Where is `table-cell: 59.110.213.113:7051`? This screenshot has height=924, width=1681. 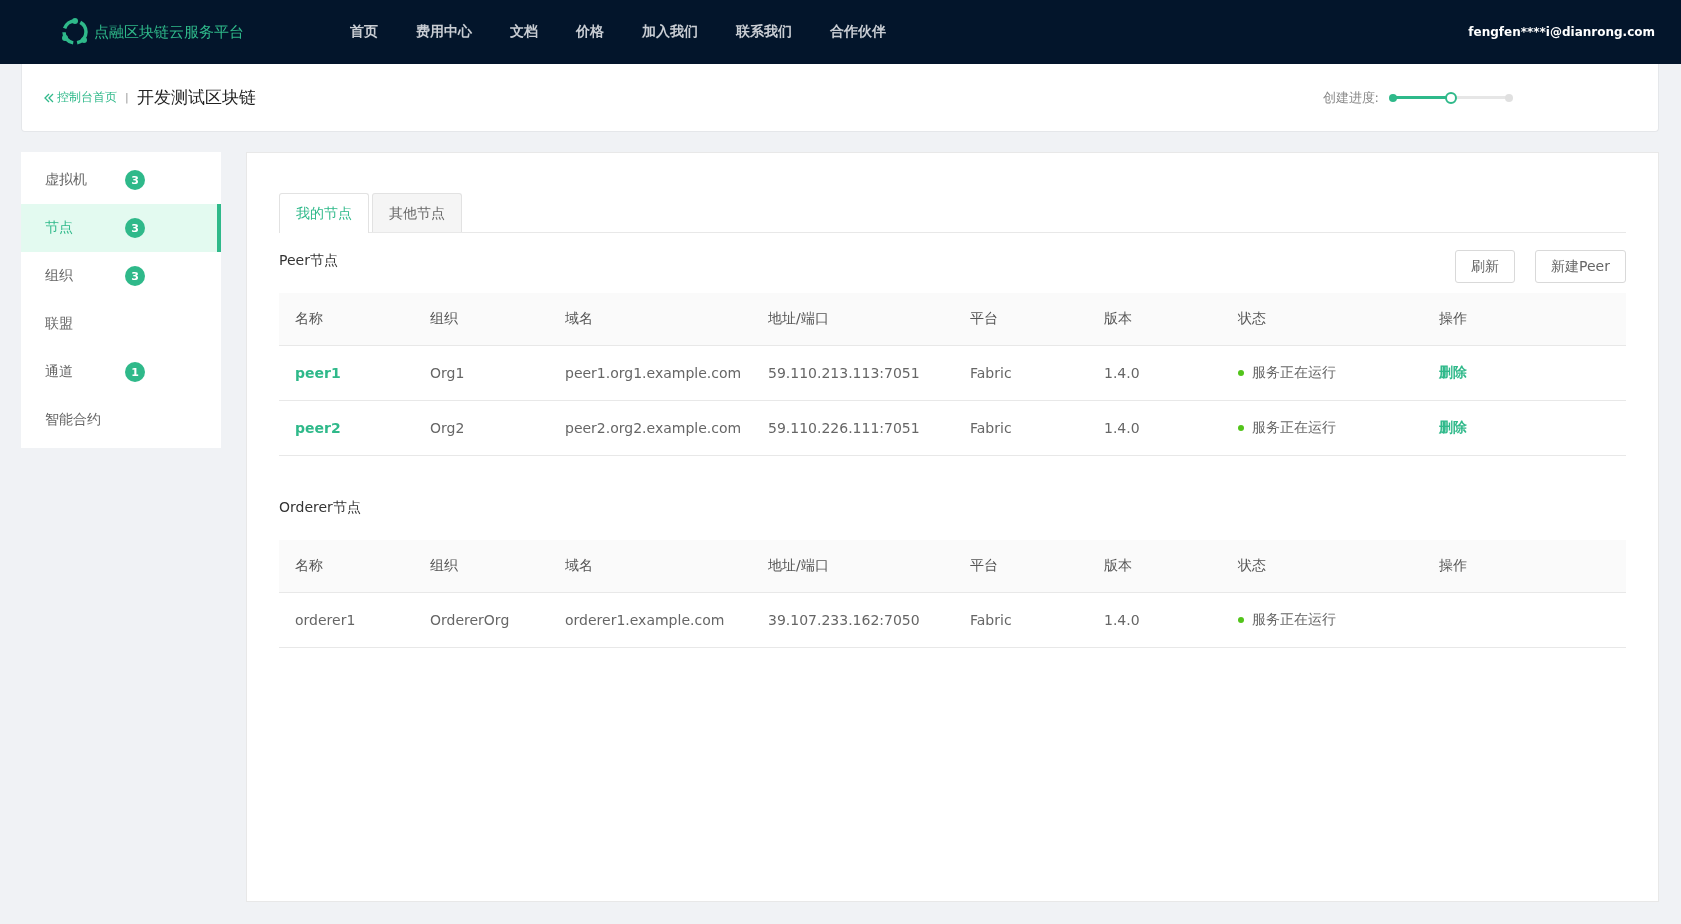 table-cell: 59.110.213.113:7051 is located at coordinates (844, 373).